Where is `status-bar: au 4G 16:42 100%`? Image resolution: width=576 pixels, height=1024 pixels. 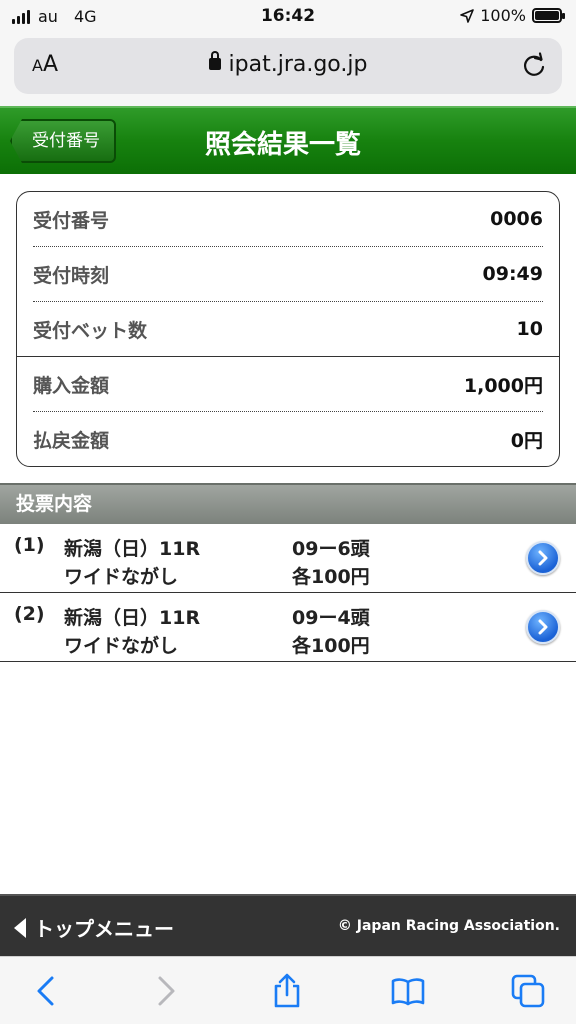
status-bar: au 4G 16:42 100% is located at coordinates (288, 17).